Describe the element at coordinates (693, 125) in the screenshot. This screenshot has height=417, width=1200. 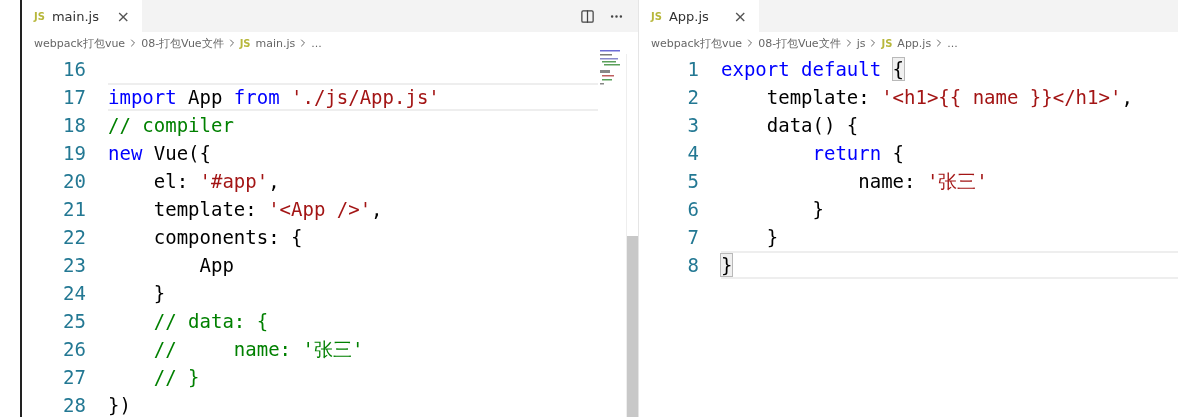
I see `line-number: 3` at that location.